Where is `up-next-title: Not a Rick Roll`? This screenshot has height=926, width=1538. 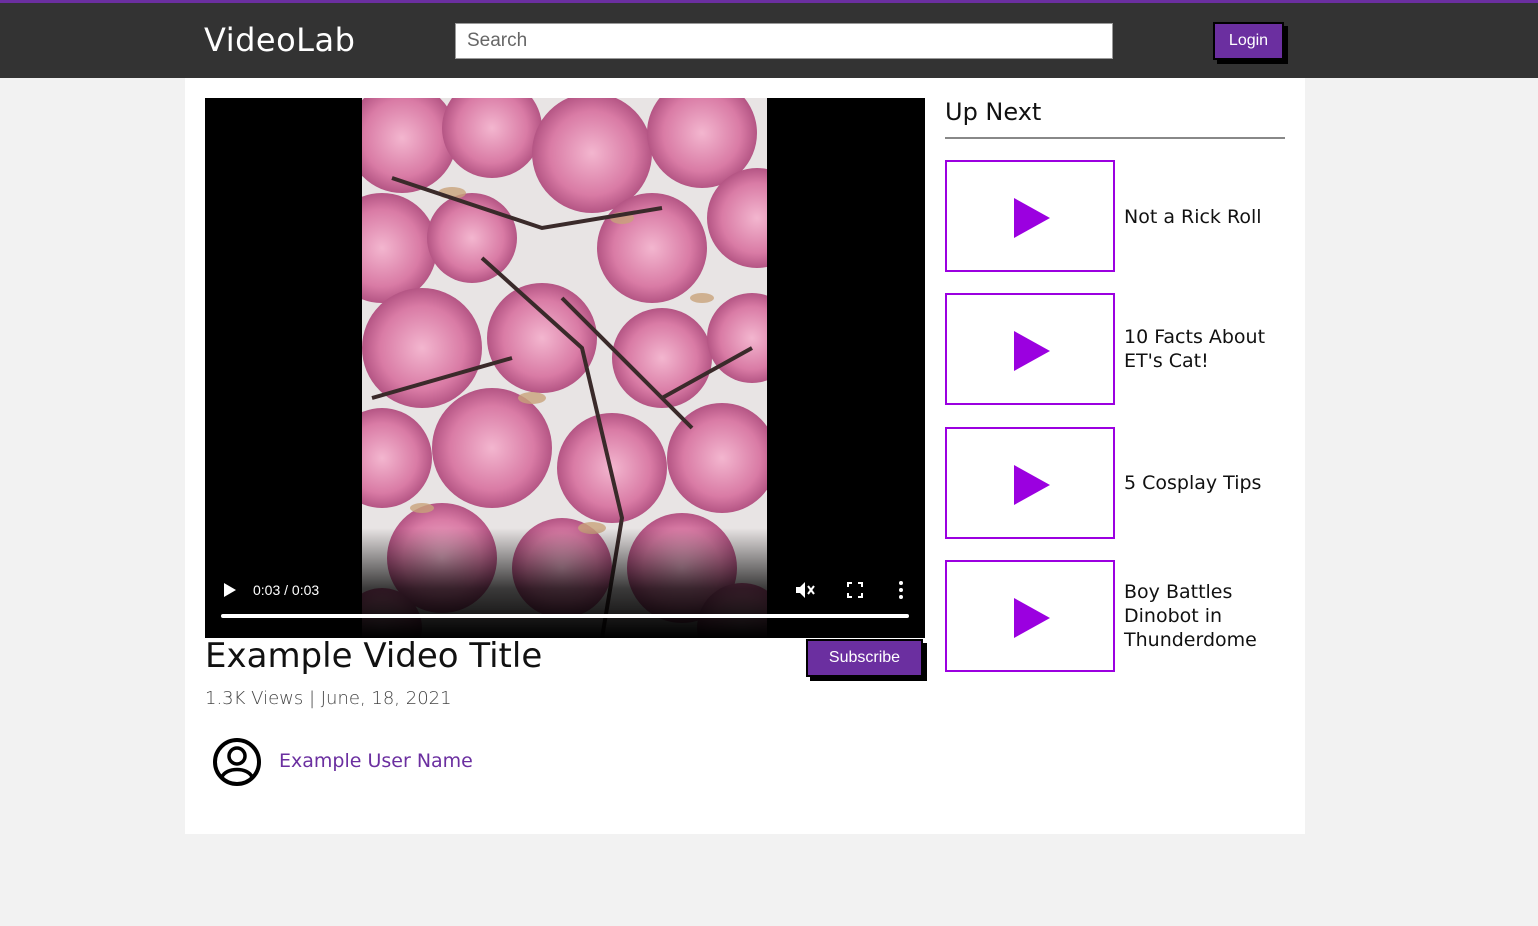 up-next-title: Not a Rick Roll is located at coordinates (1204, 217).